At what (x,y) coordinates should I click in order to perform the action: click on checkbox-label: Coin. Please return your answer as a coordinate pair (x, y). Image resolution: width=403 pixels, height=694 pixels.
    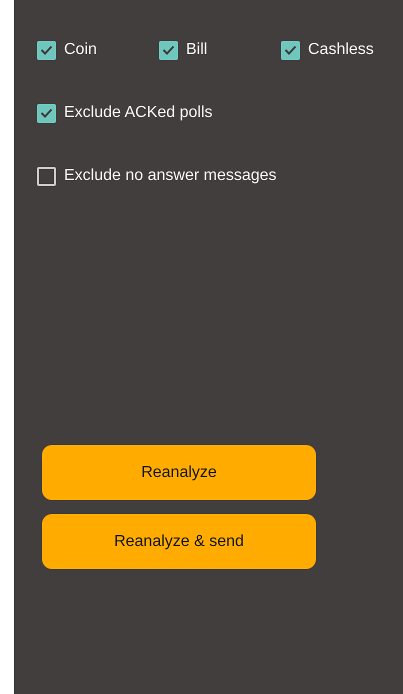
    Looking at the image, I should click on (80, 50).